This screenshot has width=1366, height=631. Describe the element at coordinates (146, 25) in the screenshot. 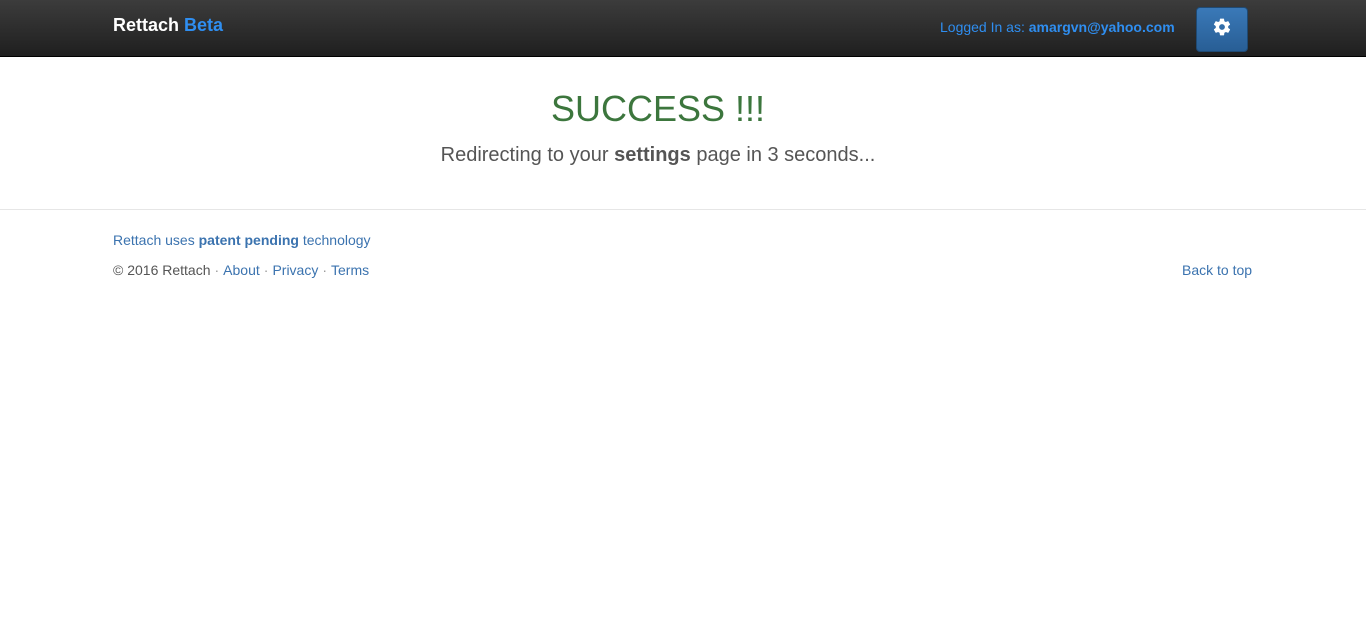

I see `brand-name: Rettach` at that location.